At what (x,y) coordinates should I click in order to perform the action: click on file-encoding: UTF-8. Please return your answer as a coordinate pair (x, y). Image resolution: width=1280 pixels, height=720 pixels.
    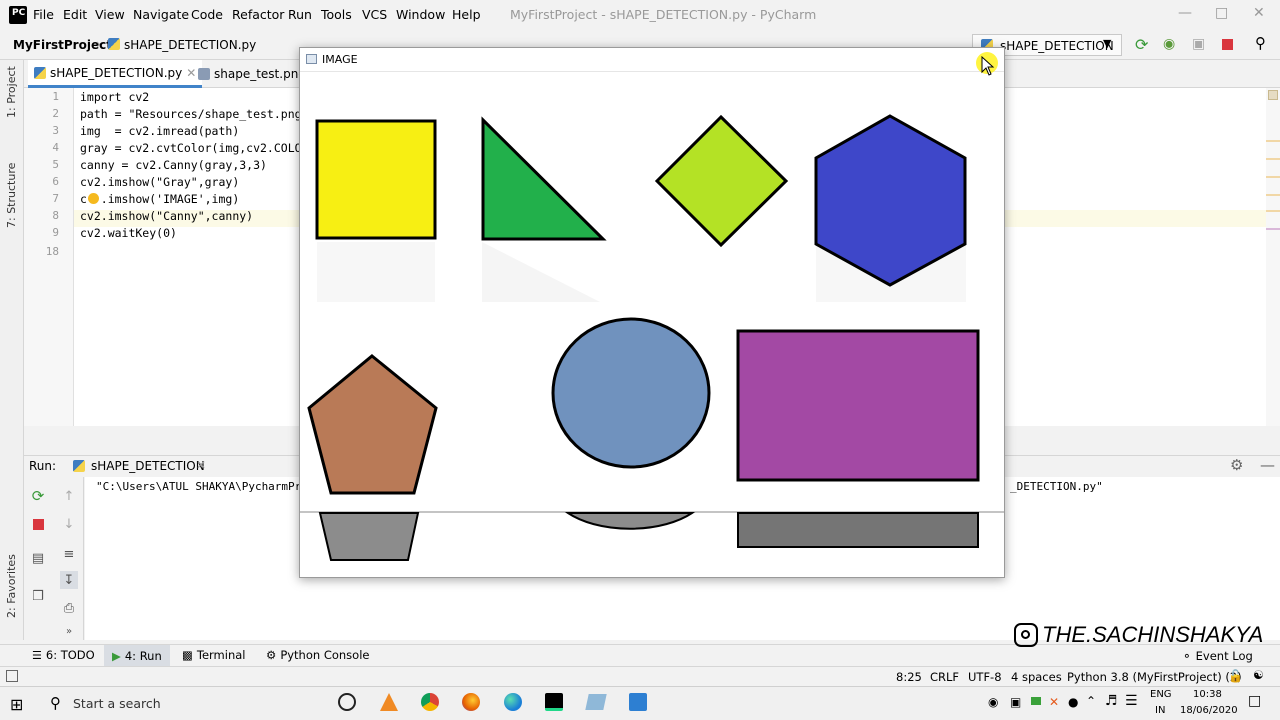
    Looking at the image, I should click on (985, 677).